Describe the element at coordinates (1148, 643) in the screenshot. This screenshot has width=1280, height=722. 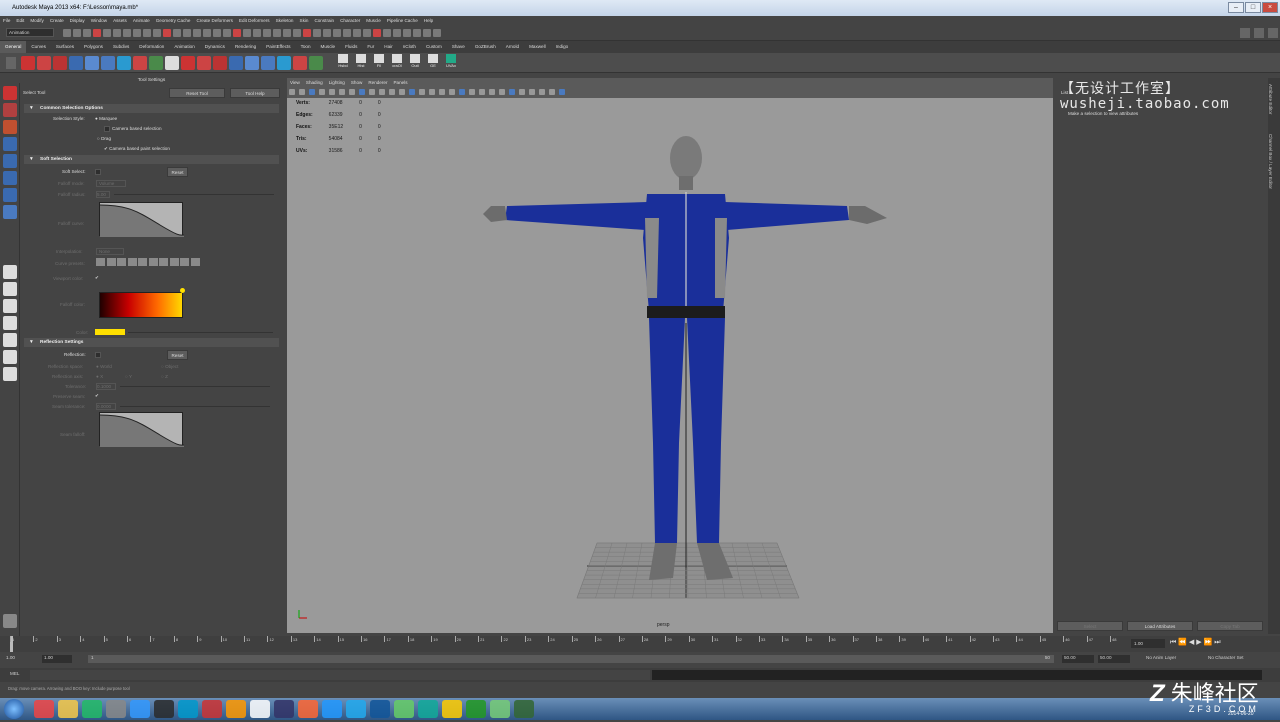
I see `current-frame-field: 1.00` at that location.